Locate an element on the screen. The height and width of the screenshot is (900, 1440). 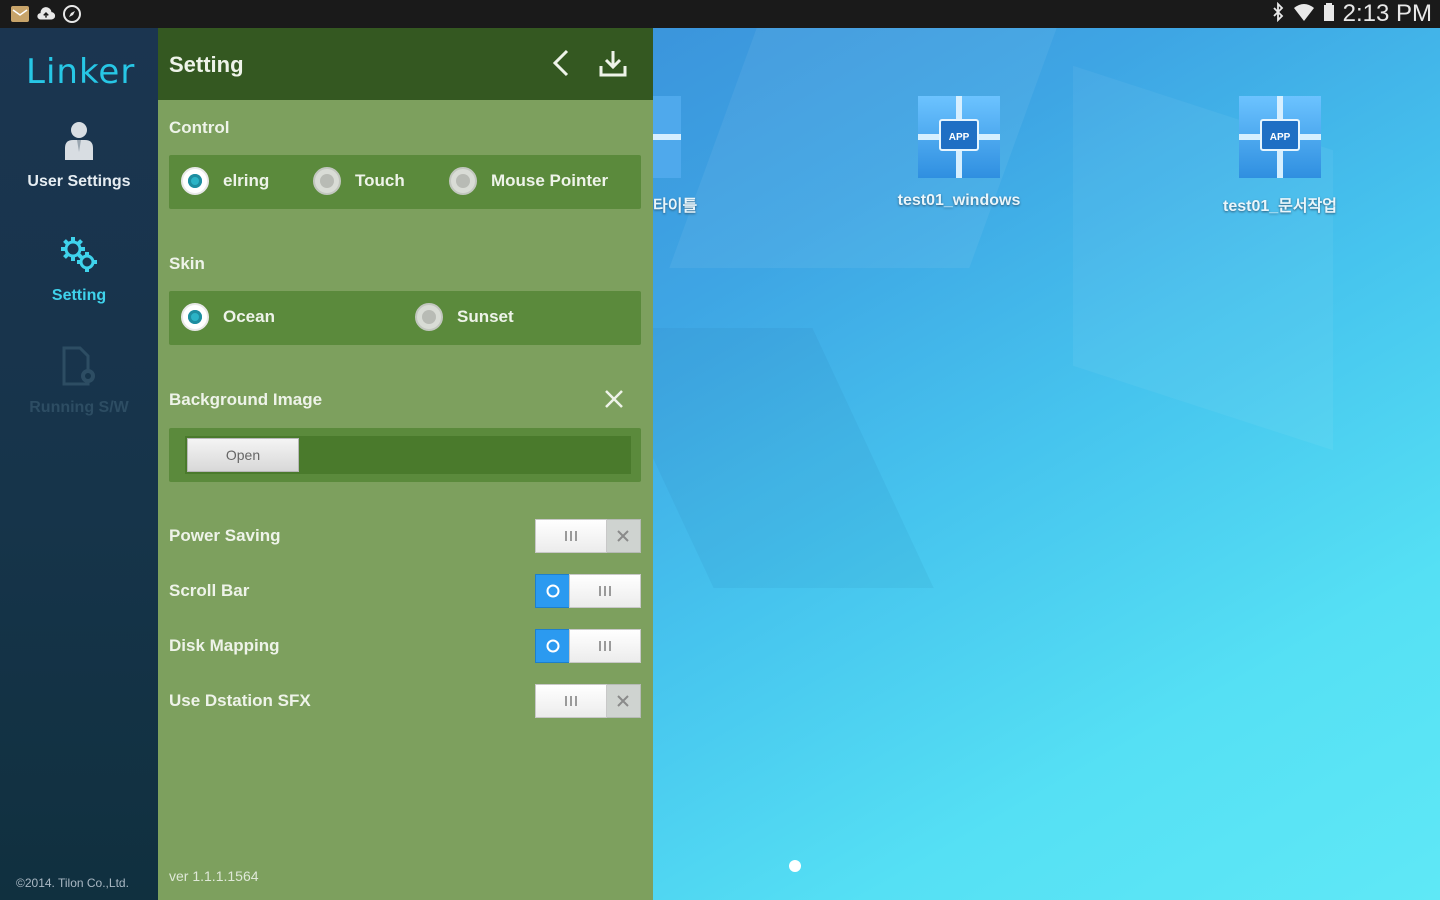
clock: 2:13 PM is located at coordinates (1387, 13).